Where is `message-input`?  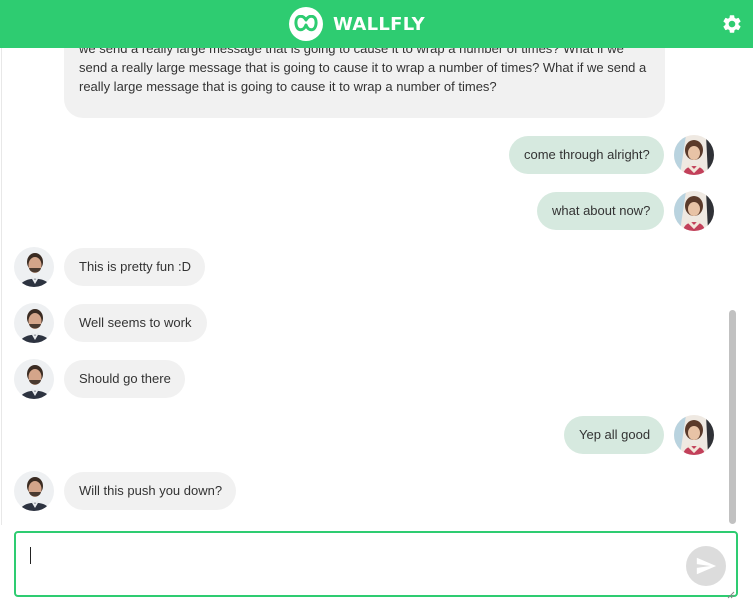
message-input is located at coordinates (376, 564).